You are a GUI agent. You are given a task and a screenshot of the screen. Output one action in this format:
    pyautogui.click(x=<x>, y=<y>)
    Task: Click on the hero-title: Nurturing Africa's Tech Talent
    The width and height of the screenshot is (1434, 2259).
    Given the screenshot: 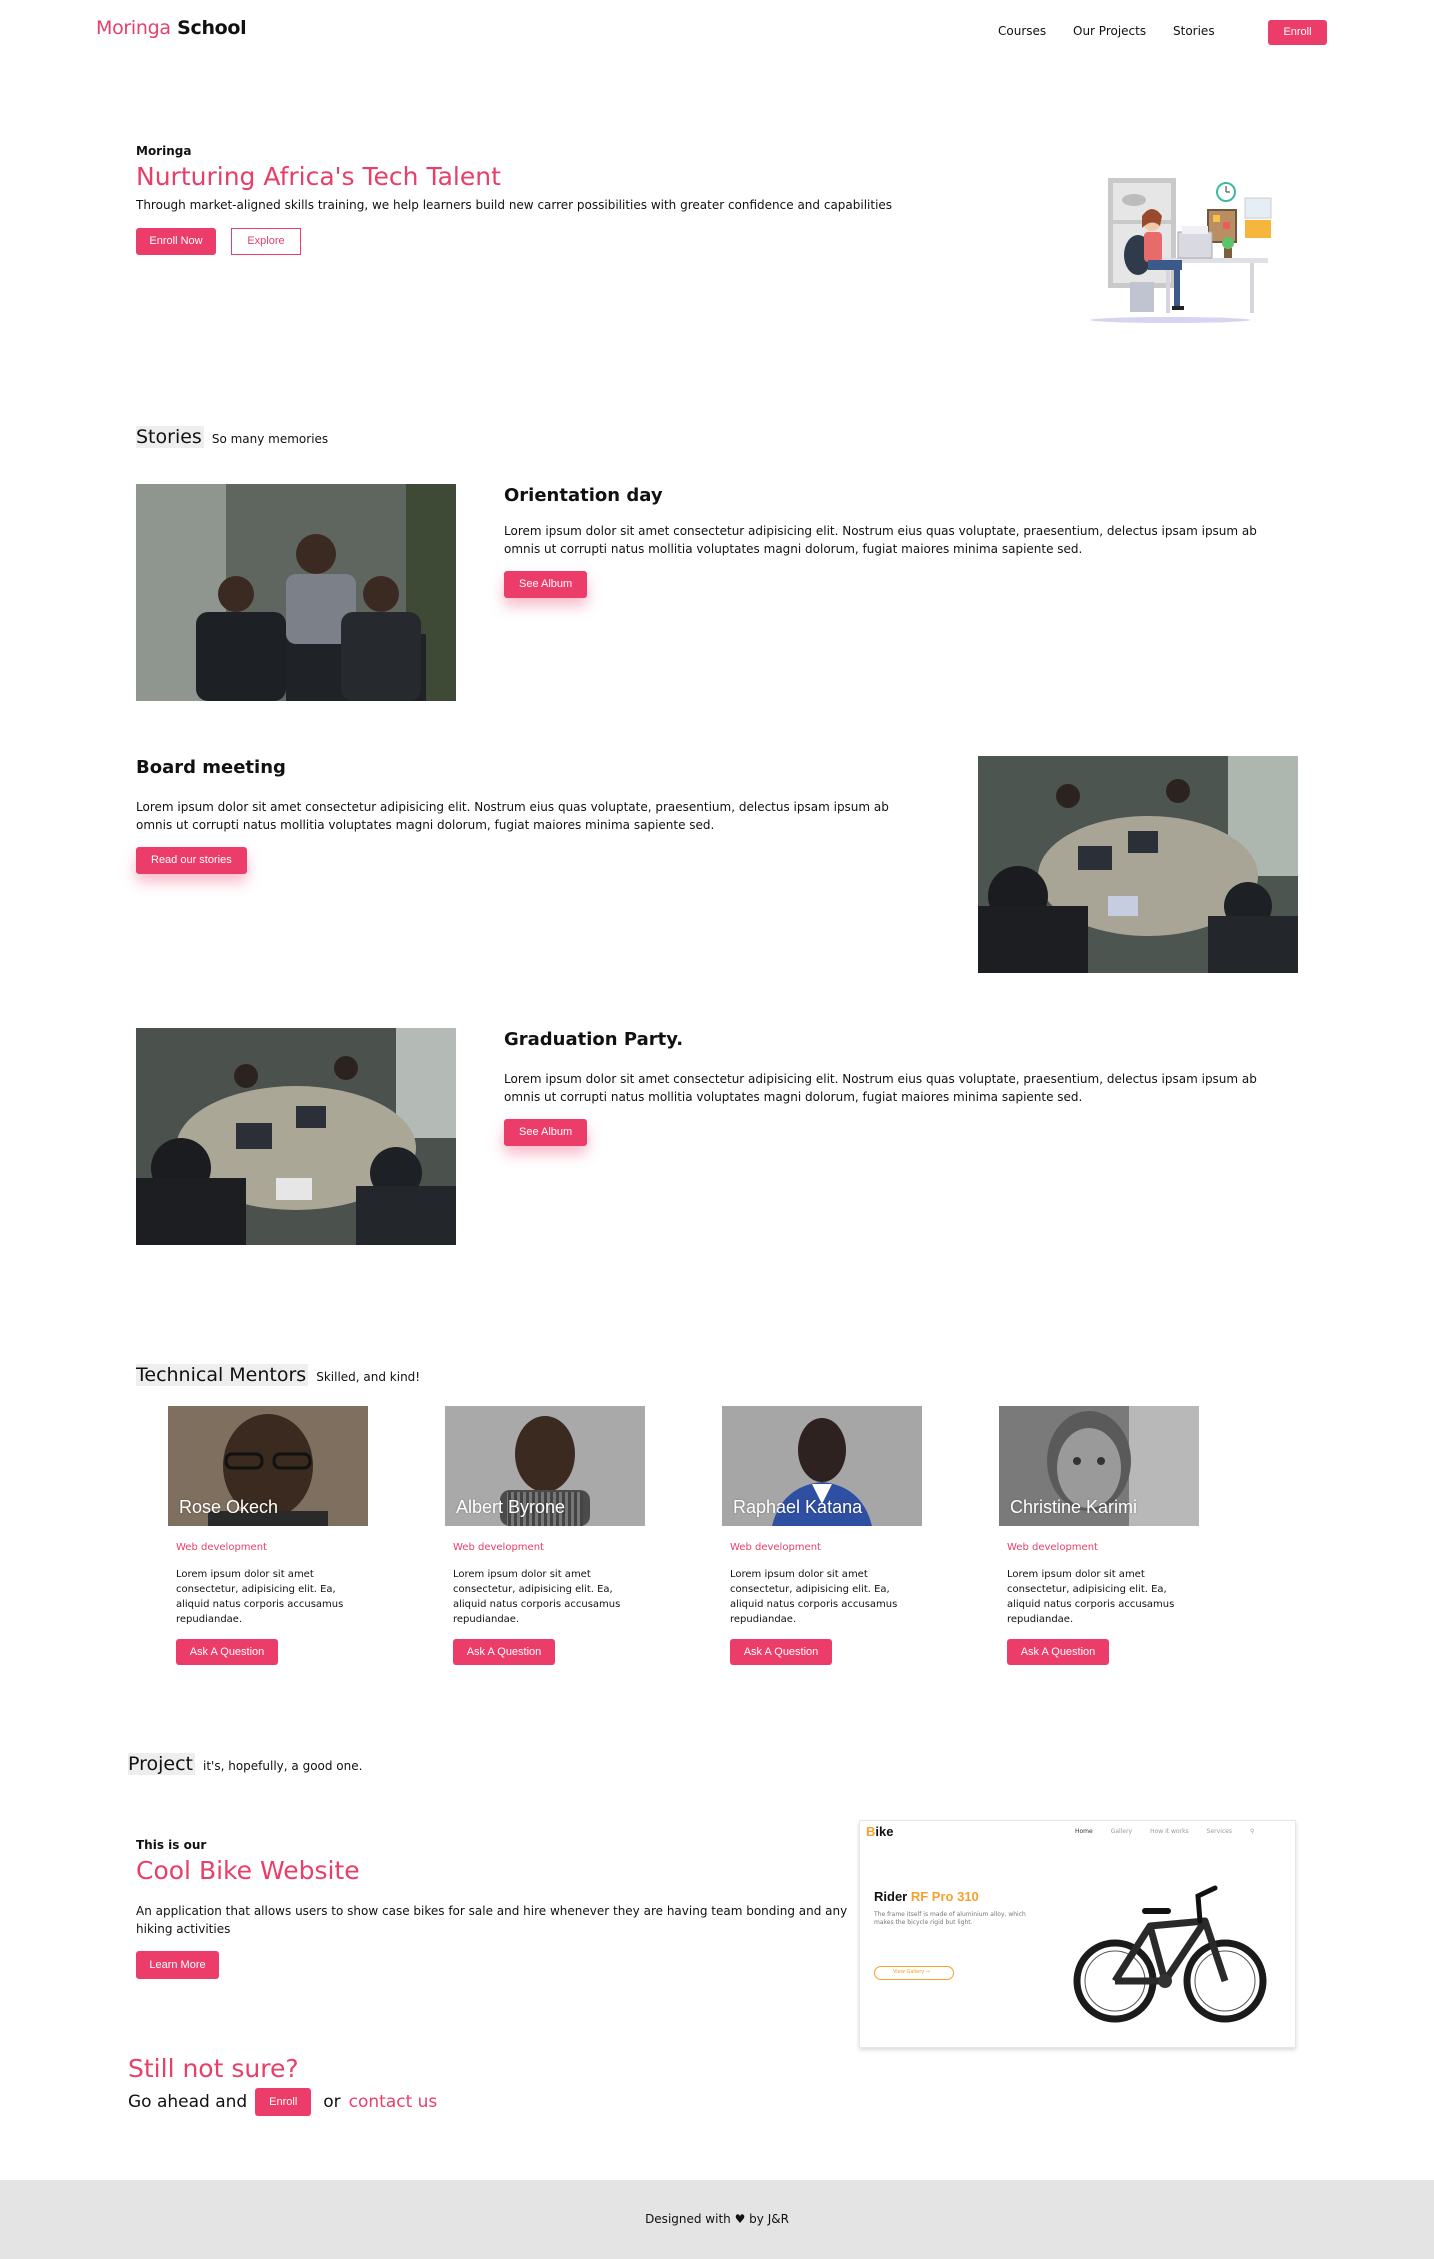 What is the action you would take?
    pyautogui.click(x=318, y=176)
    